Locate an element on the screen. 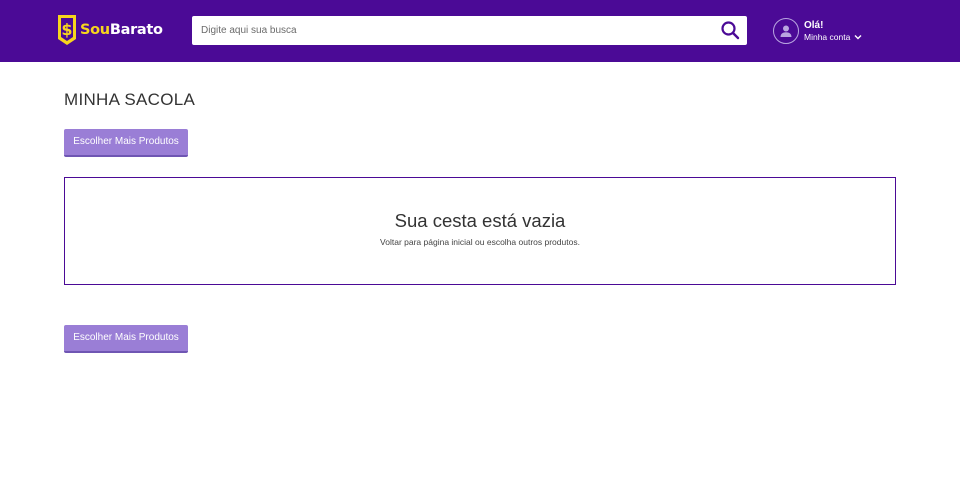 This screenshot has height=500, width=960. my-account-link: Minha conta is located at coordinates (833, 37).